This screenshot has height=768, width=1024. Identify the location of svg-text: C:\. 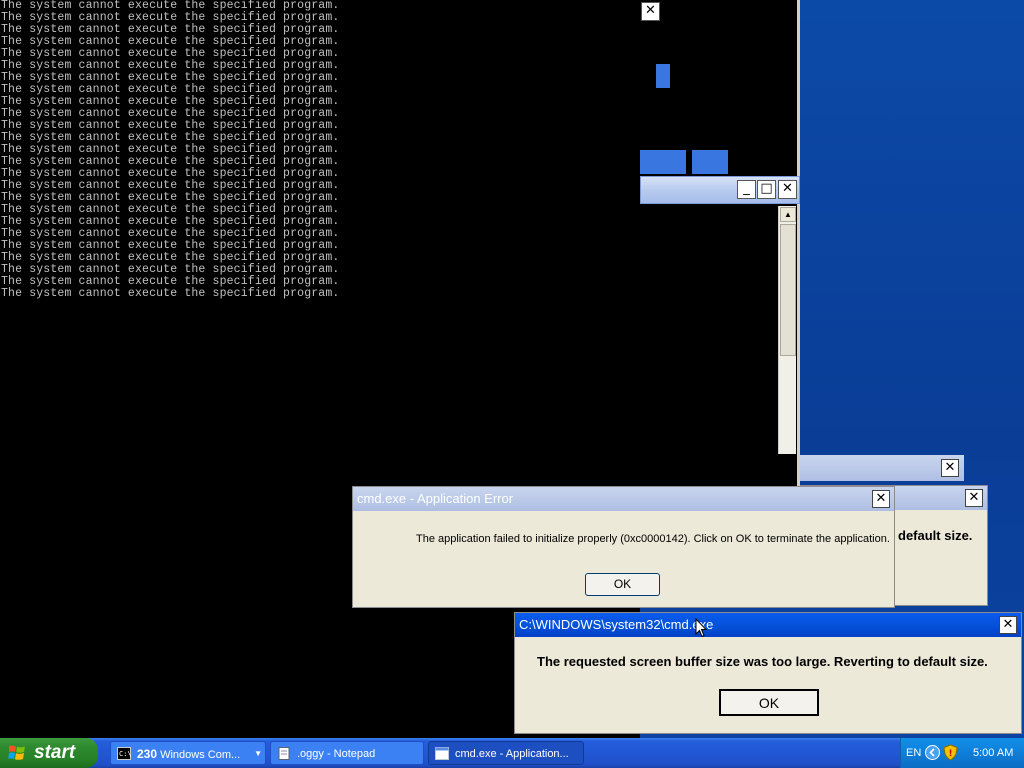
(125, 754).